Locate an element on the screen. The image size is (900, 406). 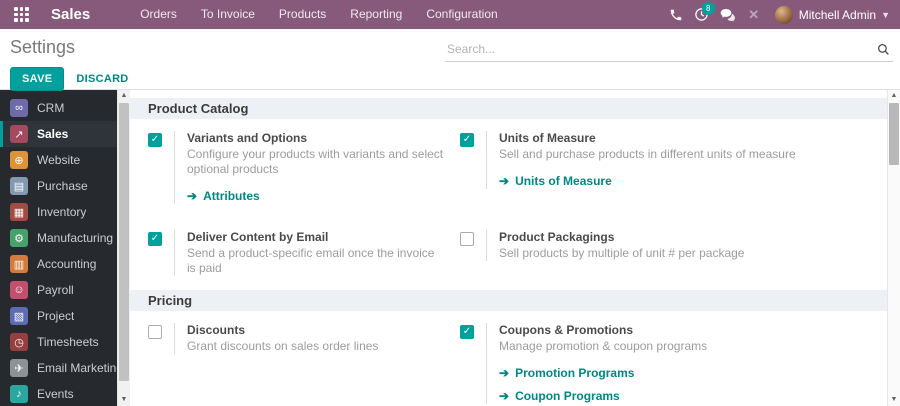
sidebar-item-timesheets: ◷ Timesheets is located at coordinates (58, 342).